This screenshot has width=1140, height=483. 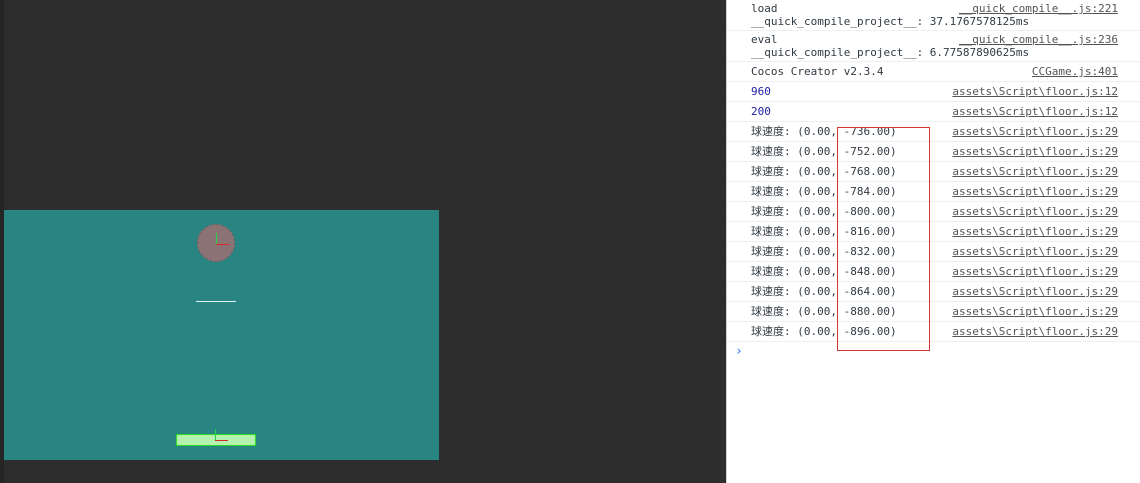 I want to click on console-message: 球速度: (0.00, -768.00), so click(x=824, y=171).